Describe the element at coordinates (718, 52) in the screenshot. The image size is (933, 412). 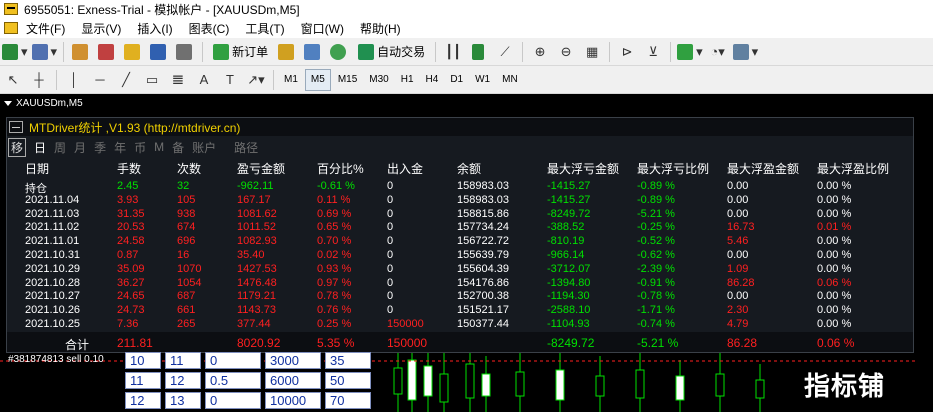
I see `periods-icon: ◔▾` at that location.